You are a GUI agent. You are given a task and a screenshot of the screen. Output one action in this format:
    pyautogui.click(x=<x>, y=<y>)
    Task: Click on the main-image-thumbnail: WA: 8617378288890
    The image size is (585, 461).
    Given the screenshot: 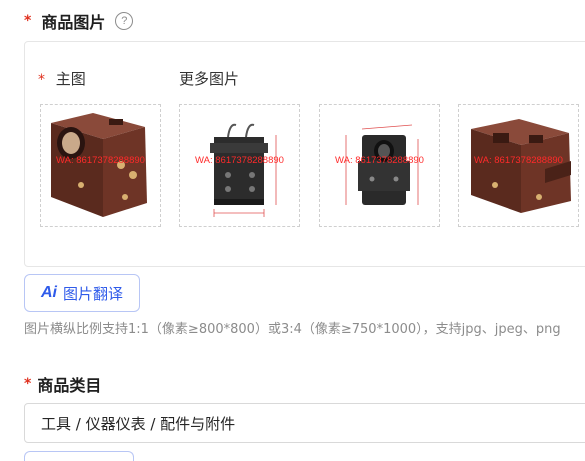 What is the action you would take?
    pyautogui.click(x=100, y=165)
    